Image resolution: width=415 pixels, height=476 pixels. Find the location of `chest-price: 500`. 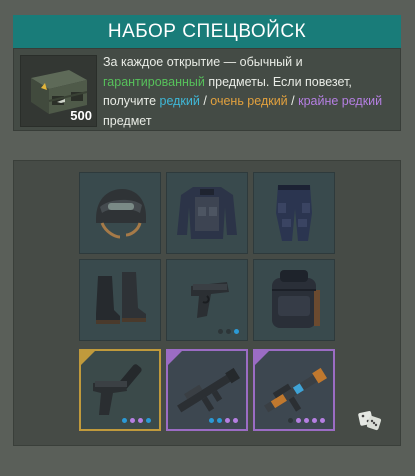

chest-price: 500 is located at coordinates (81, 115).